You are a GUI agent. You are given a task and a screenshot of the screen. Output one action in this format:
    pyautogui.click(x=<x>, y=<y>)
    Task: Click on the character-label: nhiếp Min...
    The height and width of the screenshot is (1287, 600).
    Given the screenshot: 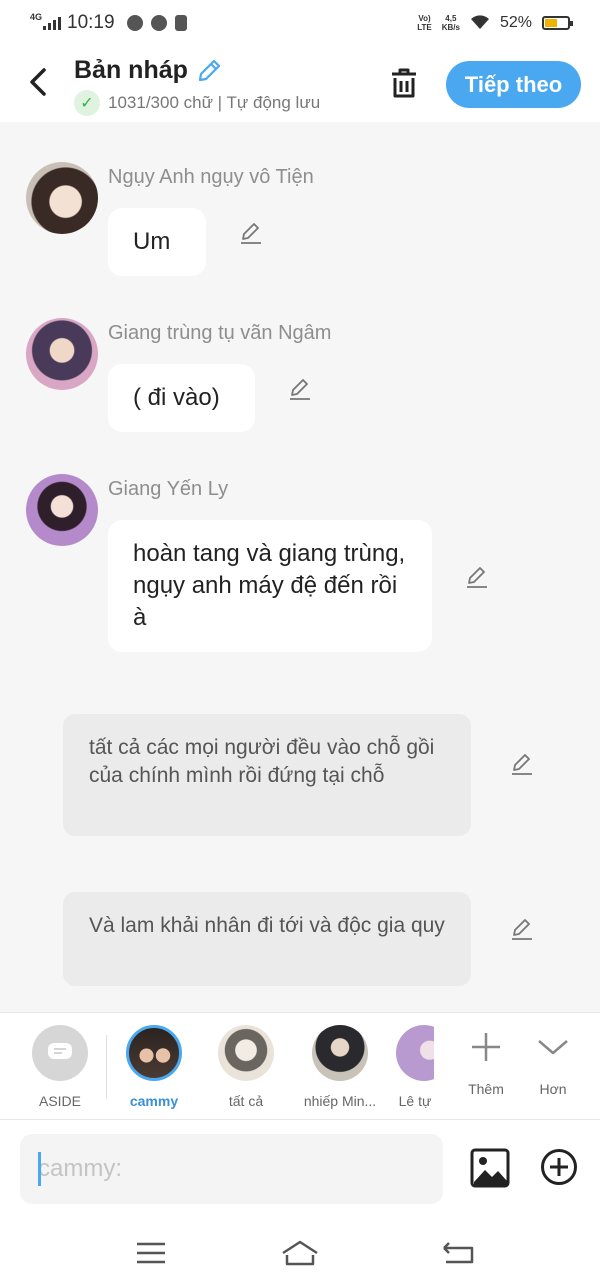 What is the action you would take?
    pyautogui.click(x=340, y=1101)
    